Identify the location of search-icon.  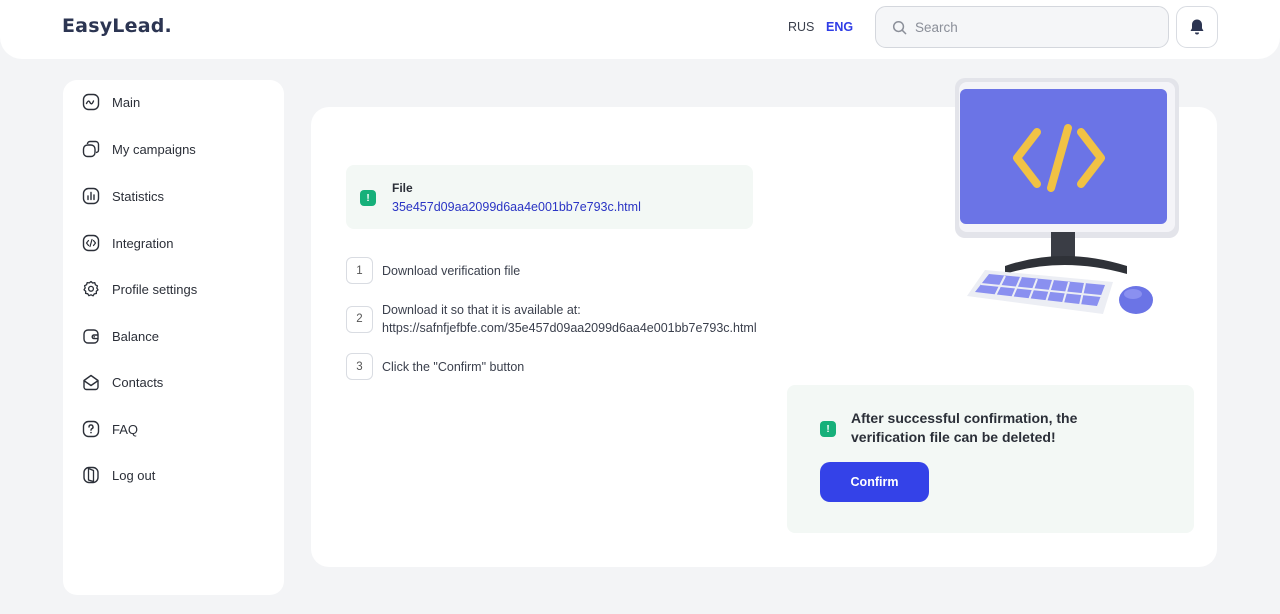
(899, 27).